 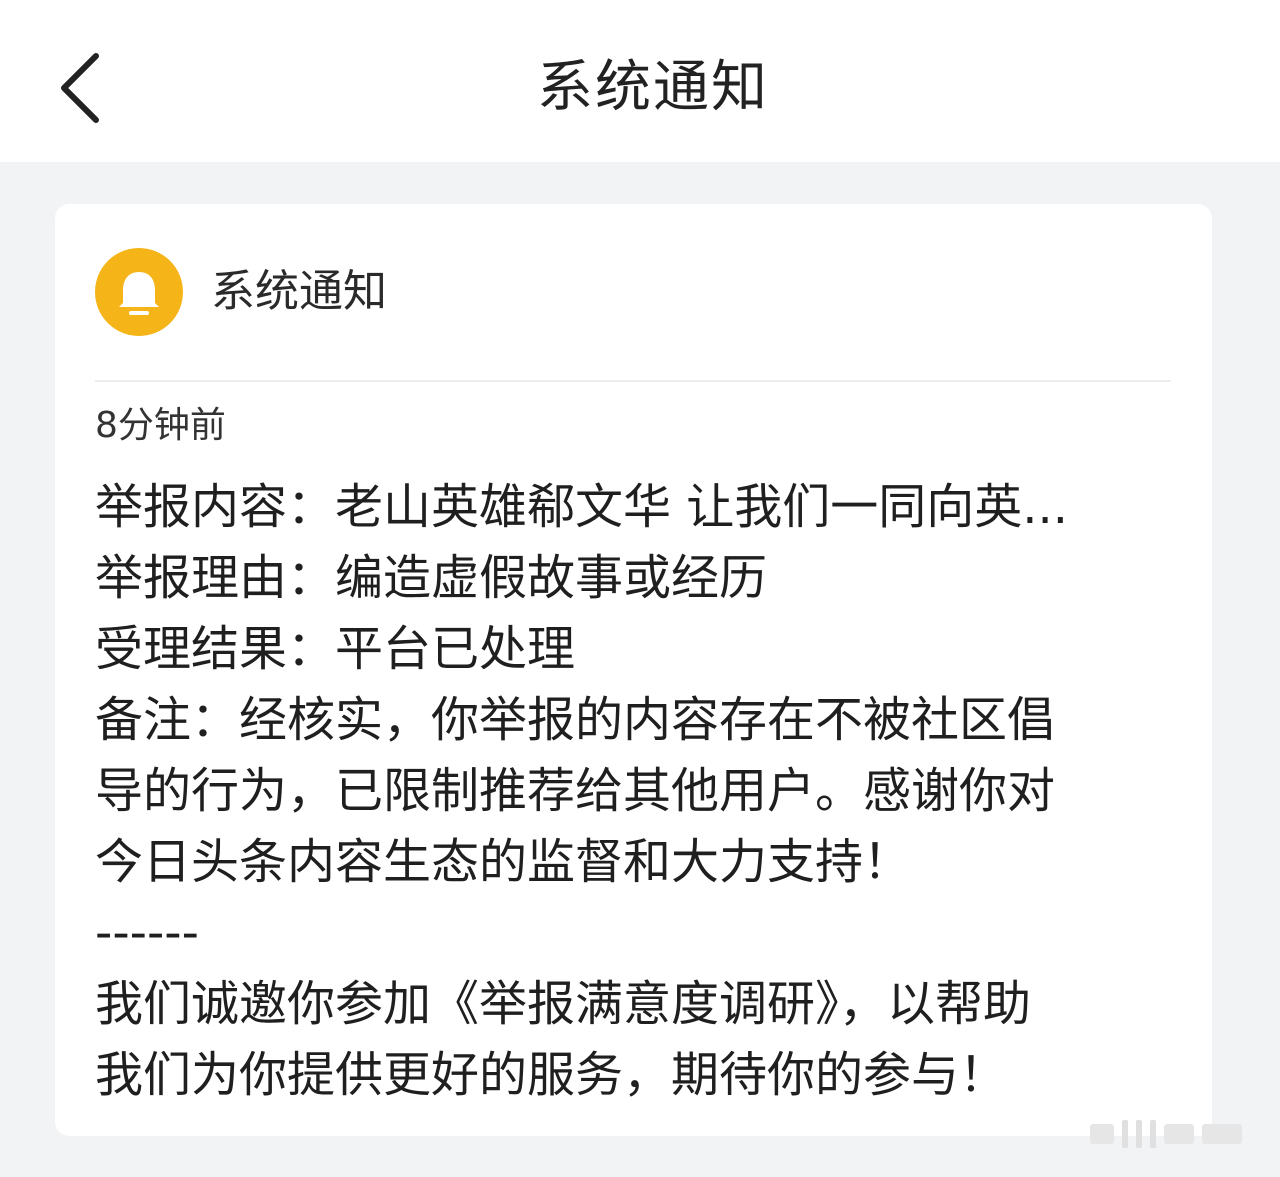 I want to click on watermark-logo, so click(x=1170, y=1134).